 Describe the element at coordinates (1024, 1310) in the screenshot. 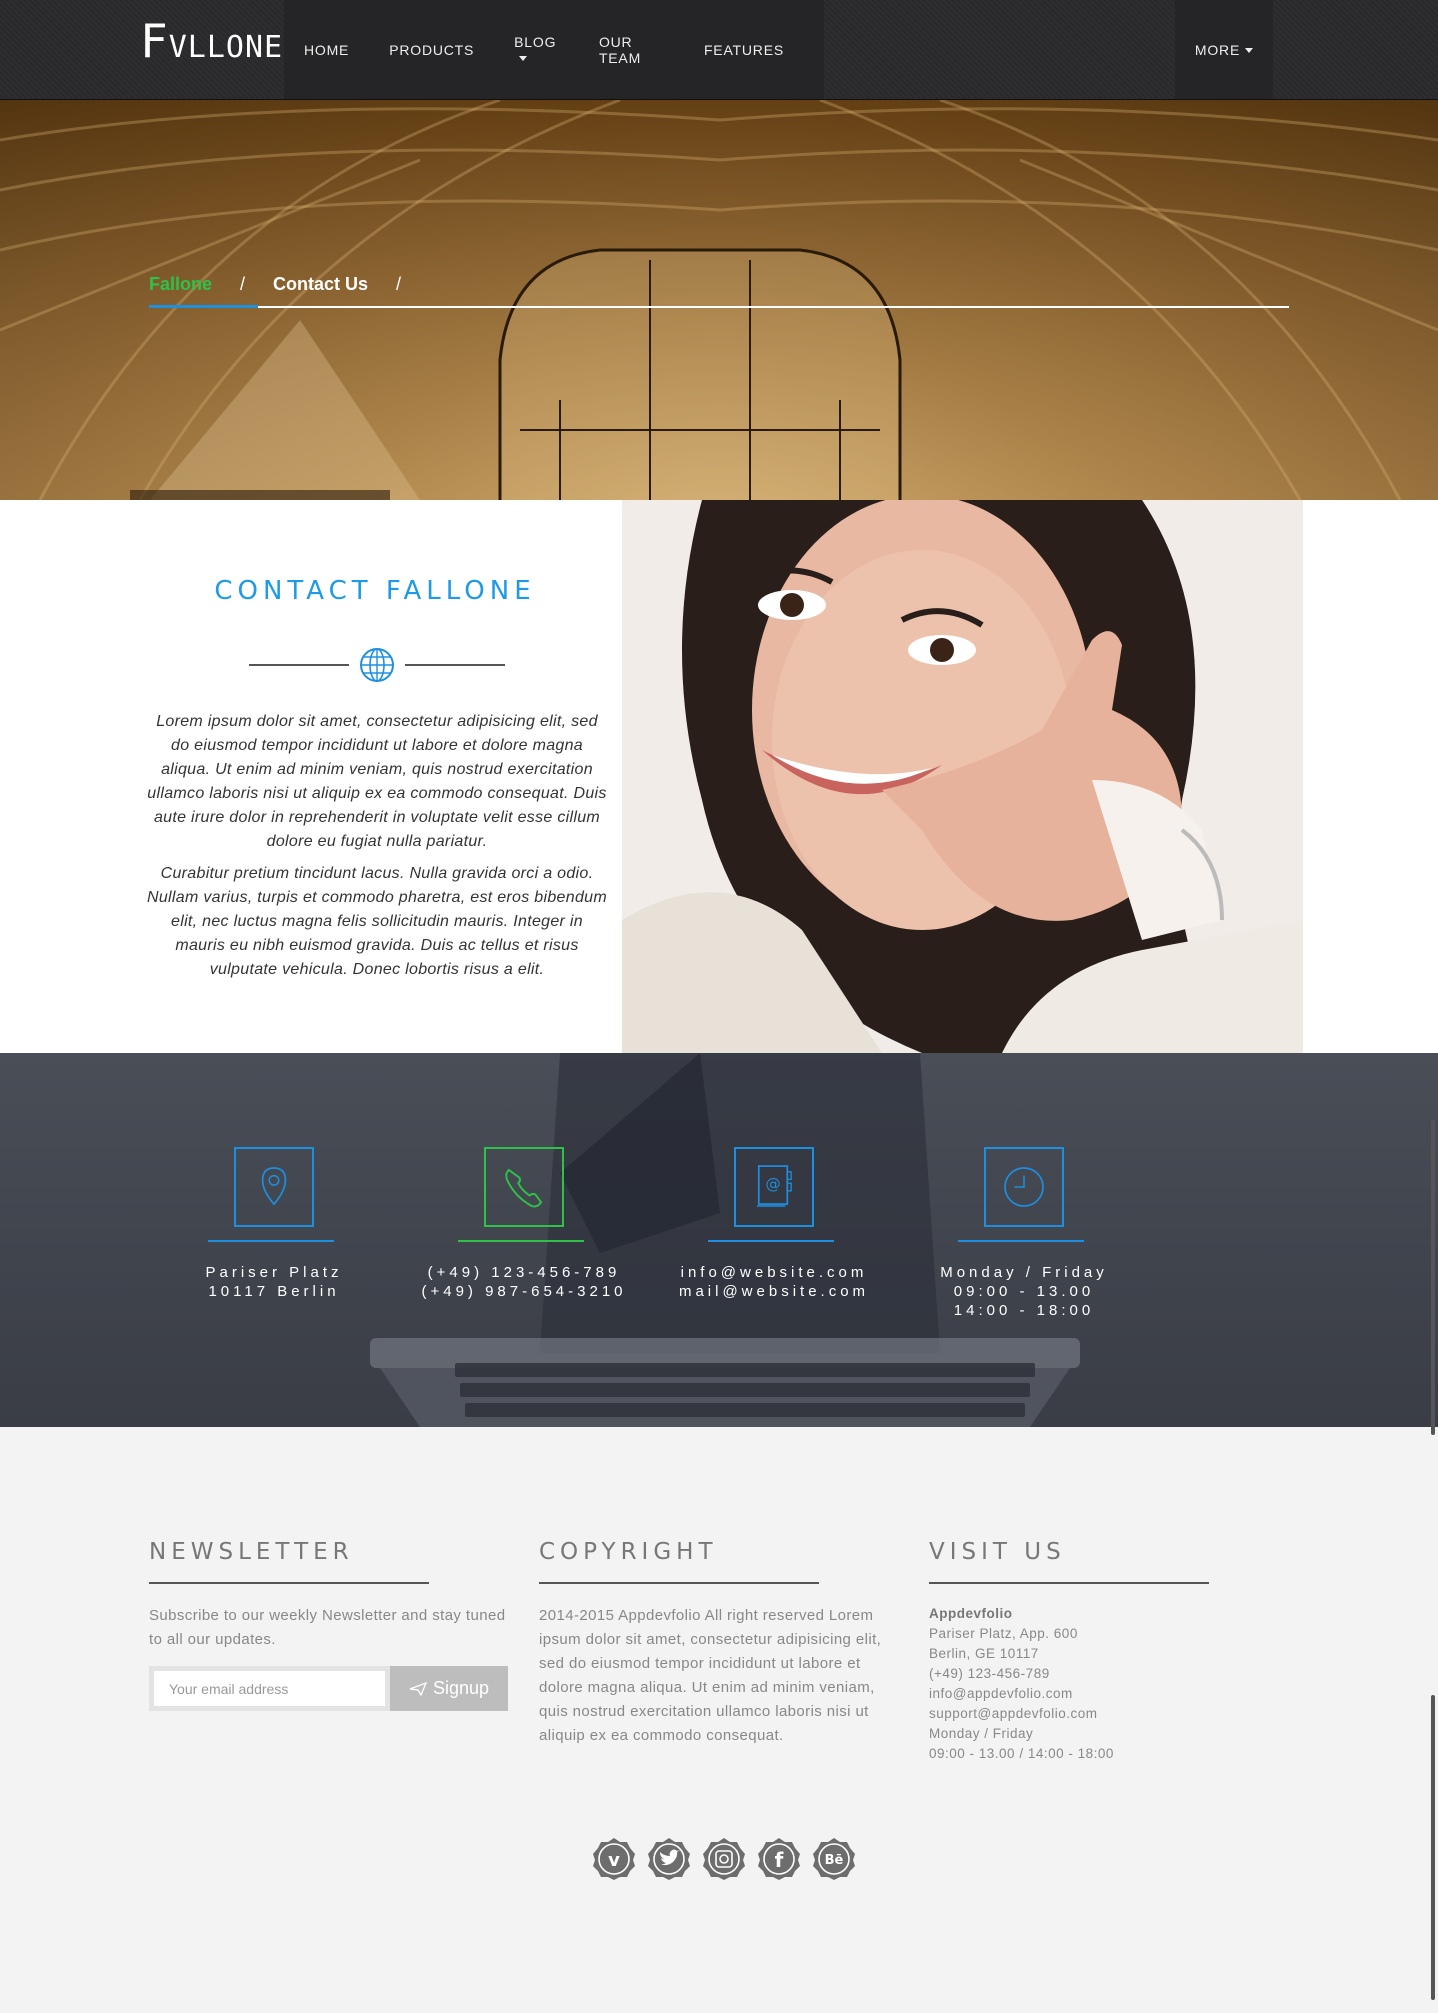

I see `info-line-3: 14:00 - 18:00` at that location.